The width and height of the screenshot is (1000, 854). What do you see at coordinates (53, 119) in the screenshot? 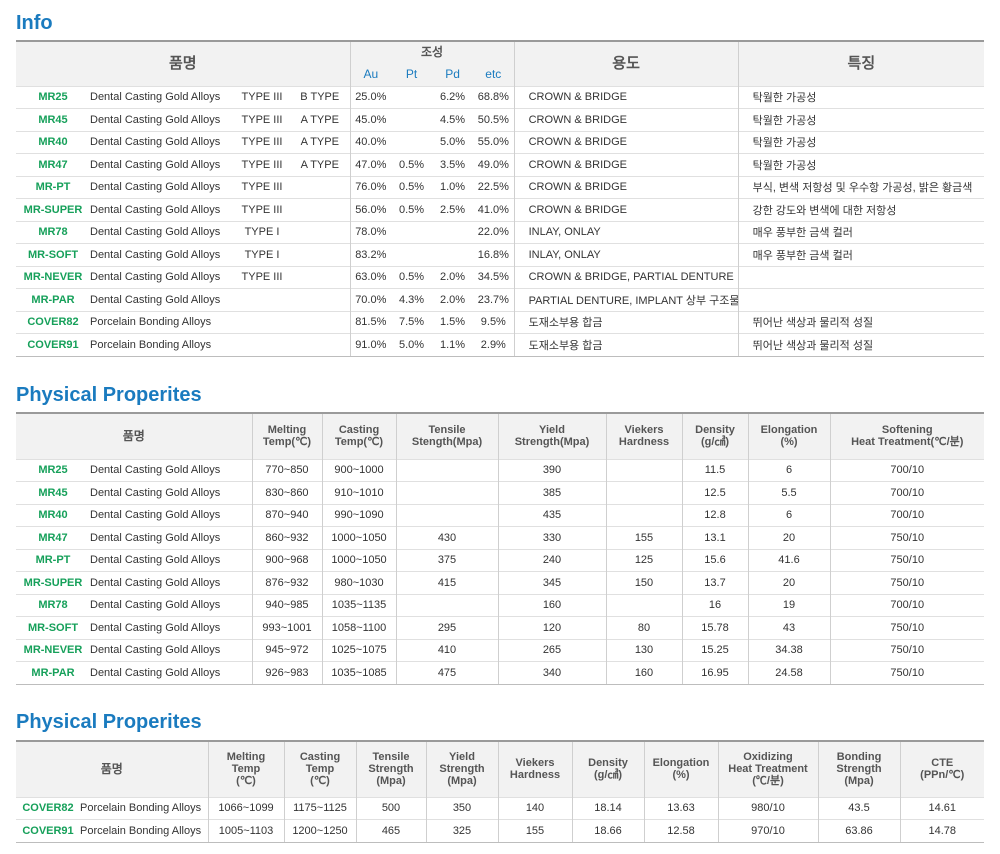
I see `product-code: MR45` at bounding box center [53, 119].